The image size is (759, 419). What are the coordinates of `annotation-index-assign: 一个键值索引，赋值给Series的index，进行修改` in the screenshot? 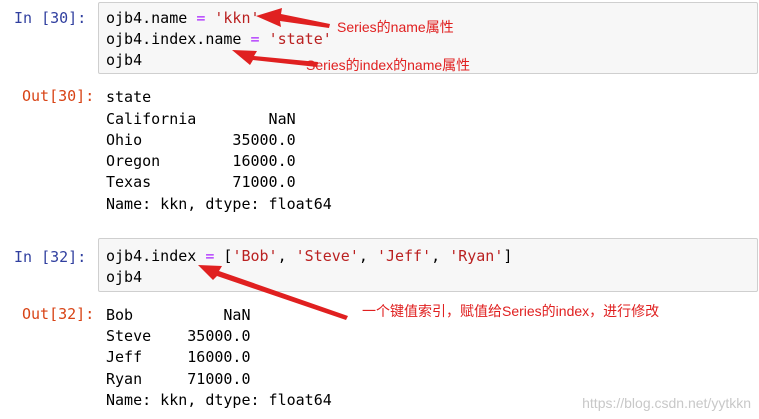 It's located at (511, 311).